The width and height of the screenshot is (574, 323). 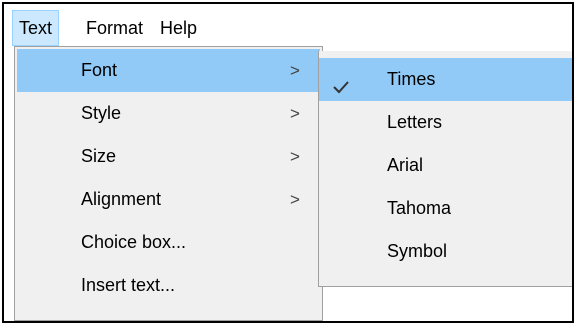 What do you see at coordinates (288, 27) in the screenshot?
I see `menu-bar: Text Format Help` at bounding box center [288, 27].